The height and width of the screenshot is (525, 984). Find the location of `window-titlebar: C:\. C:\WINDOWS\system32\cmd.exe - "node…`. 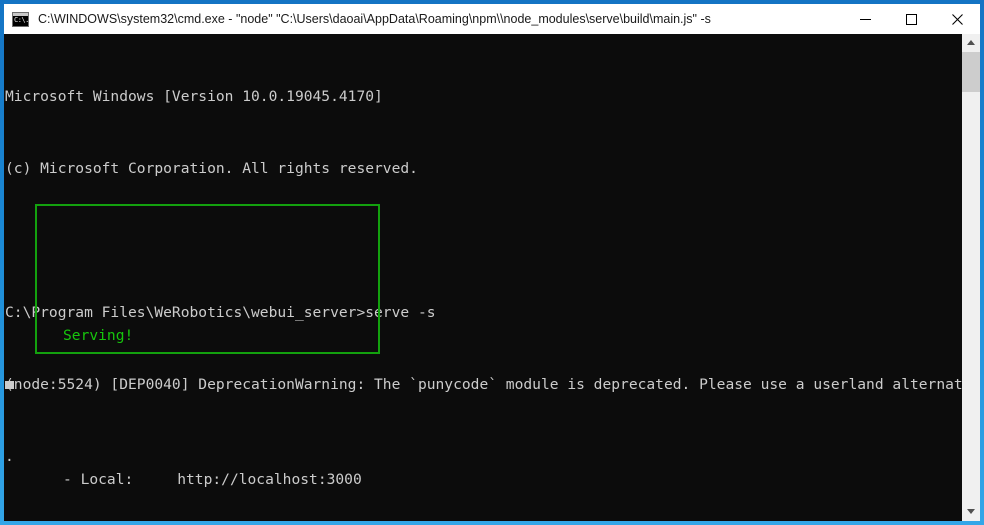

window-titlebar: C:\. C:\WINDOWS\system32\cmd.exe - "node… is located at coordinates (492, 19).